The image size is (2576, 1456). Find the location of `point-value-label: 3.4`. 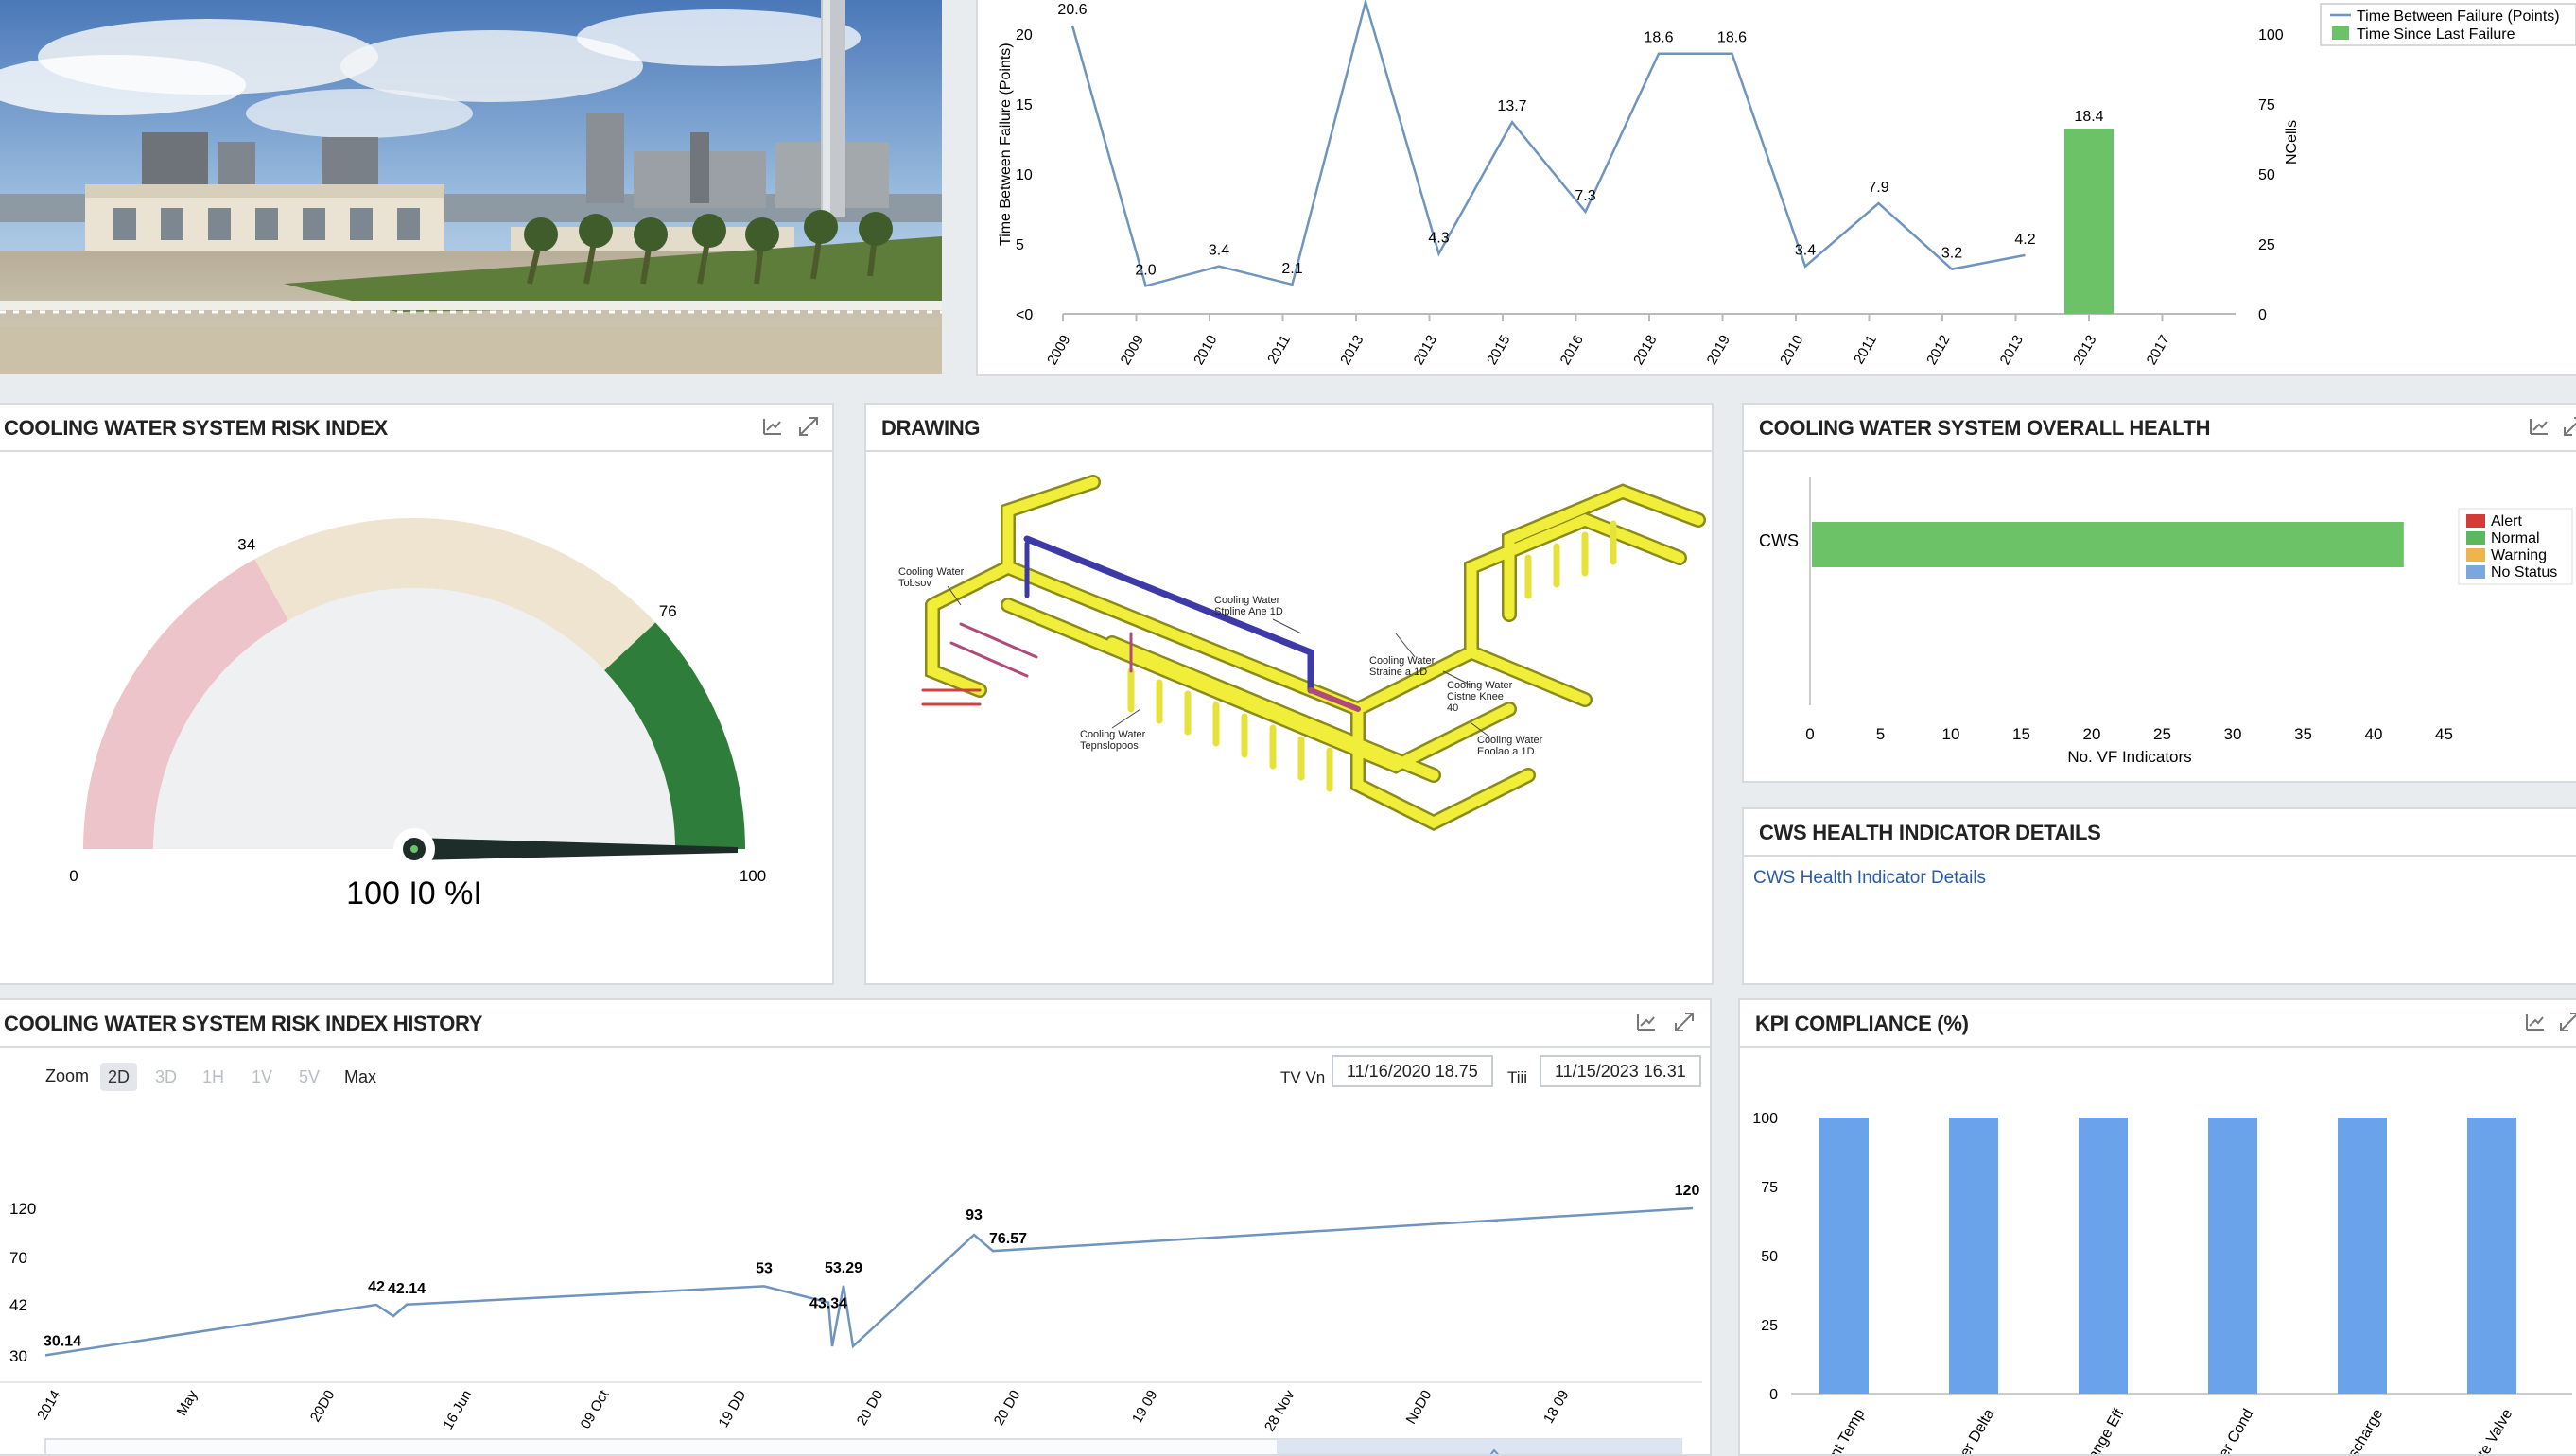

point-value-label: 3.4 is located at coordinates (1805, 251).